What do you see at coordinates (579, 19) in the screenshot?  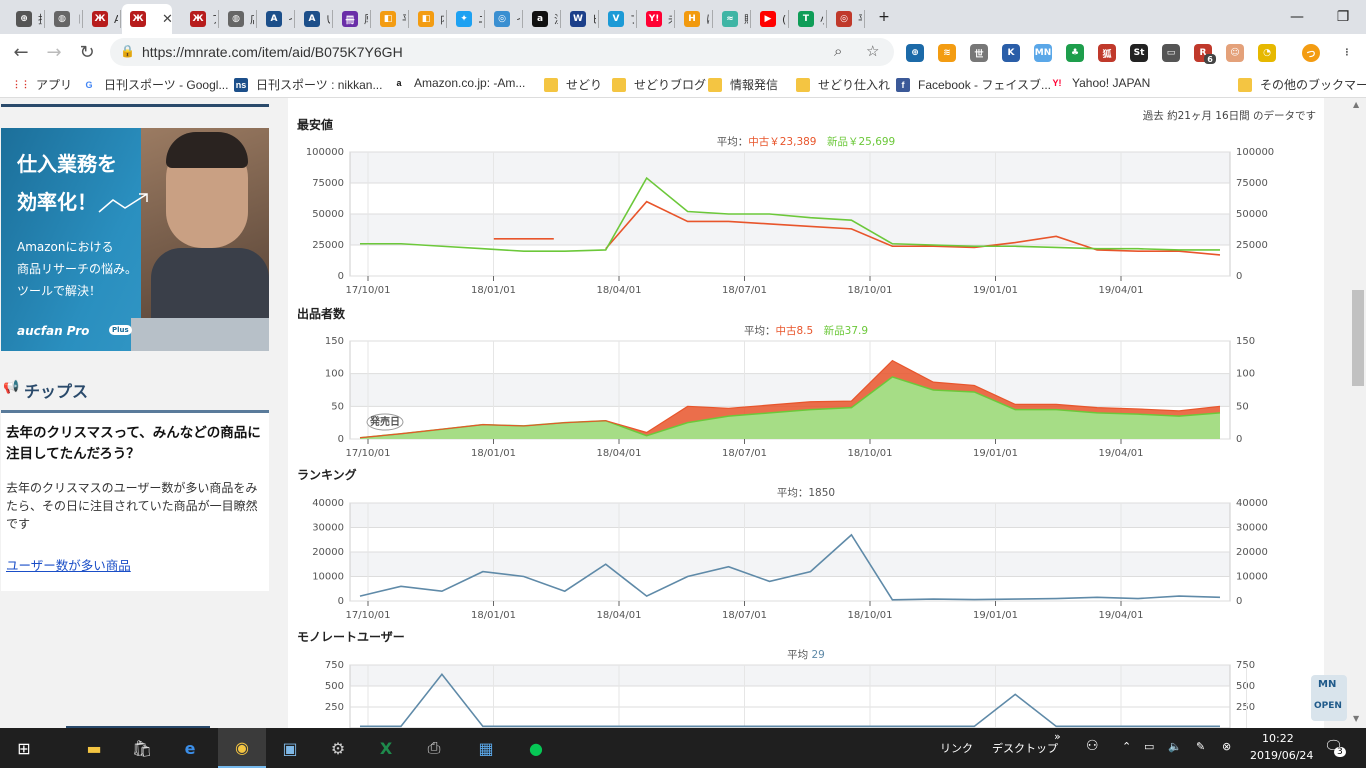 I see `browser-tab-14: Wビ` at bounding box center [579, 19].